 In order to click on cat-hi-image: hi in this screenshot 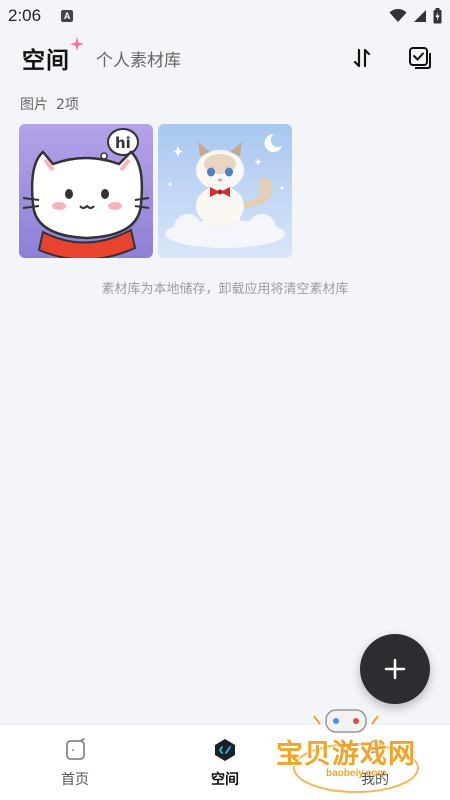, I will do `click(86, 191)`.